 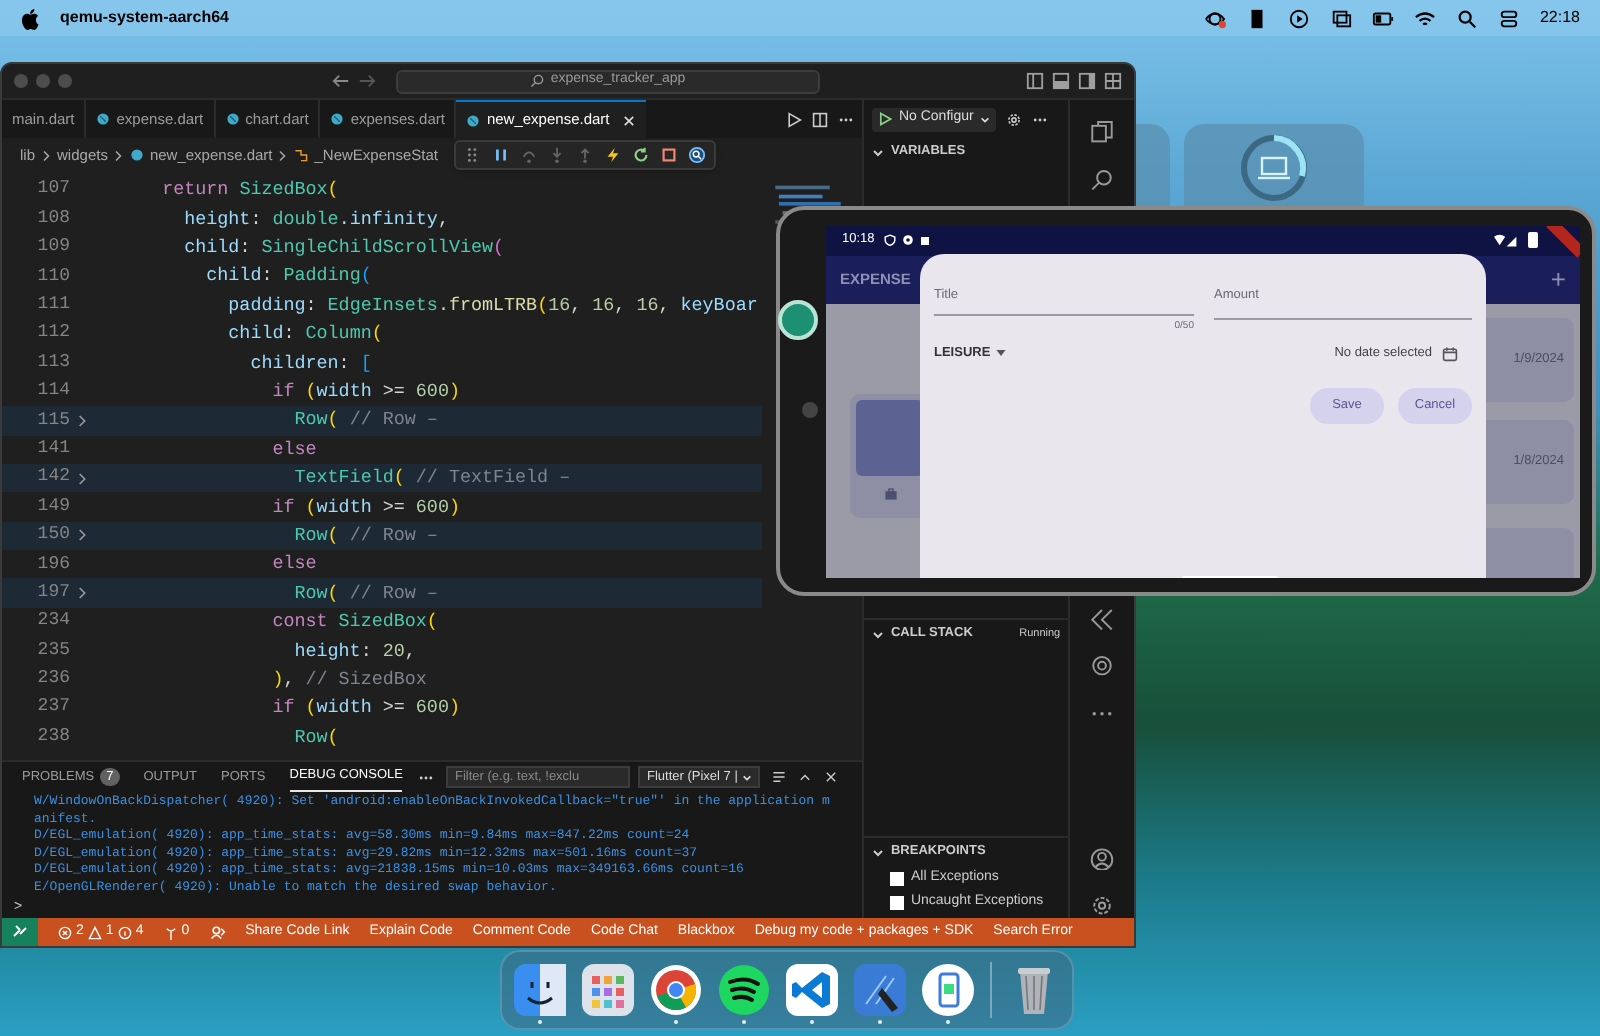 I want to click on step-out-icon, so click(x=585, y=155).